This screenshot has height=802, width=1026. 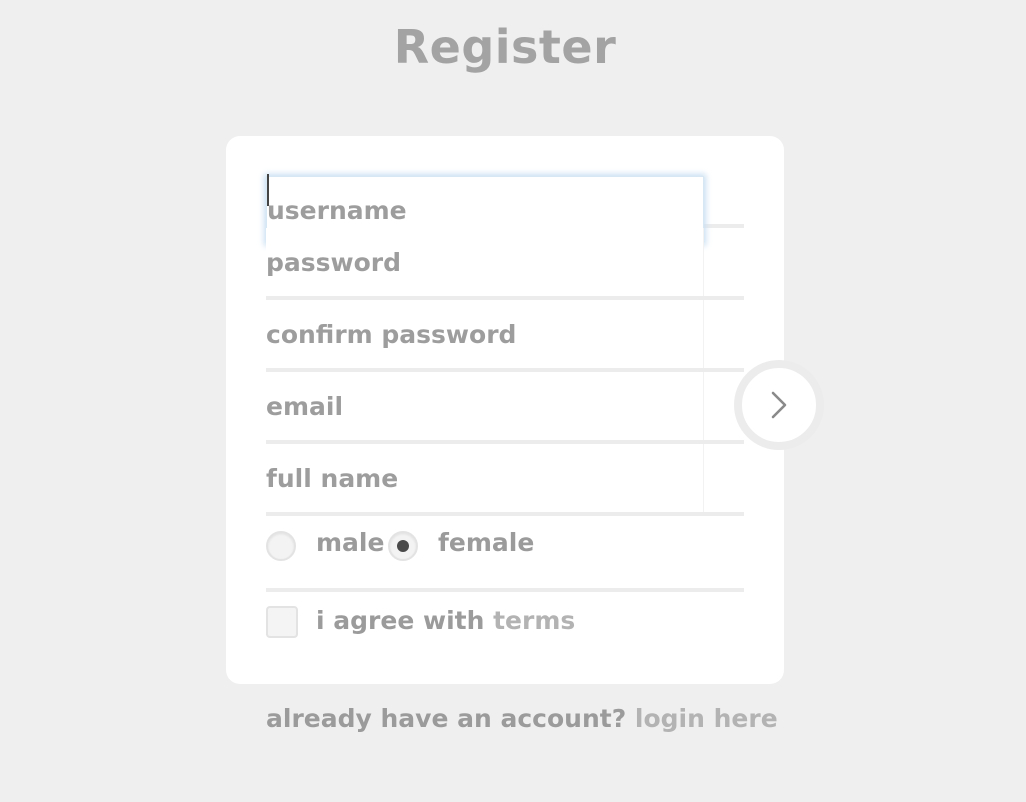 I want to click on full-name-input, so click(x=485, y=478).